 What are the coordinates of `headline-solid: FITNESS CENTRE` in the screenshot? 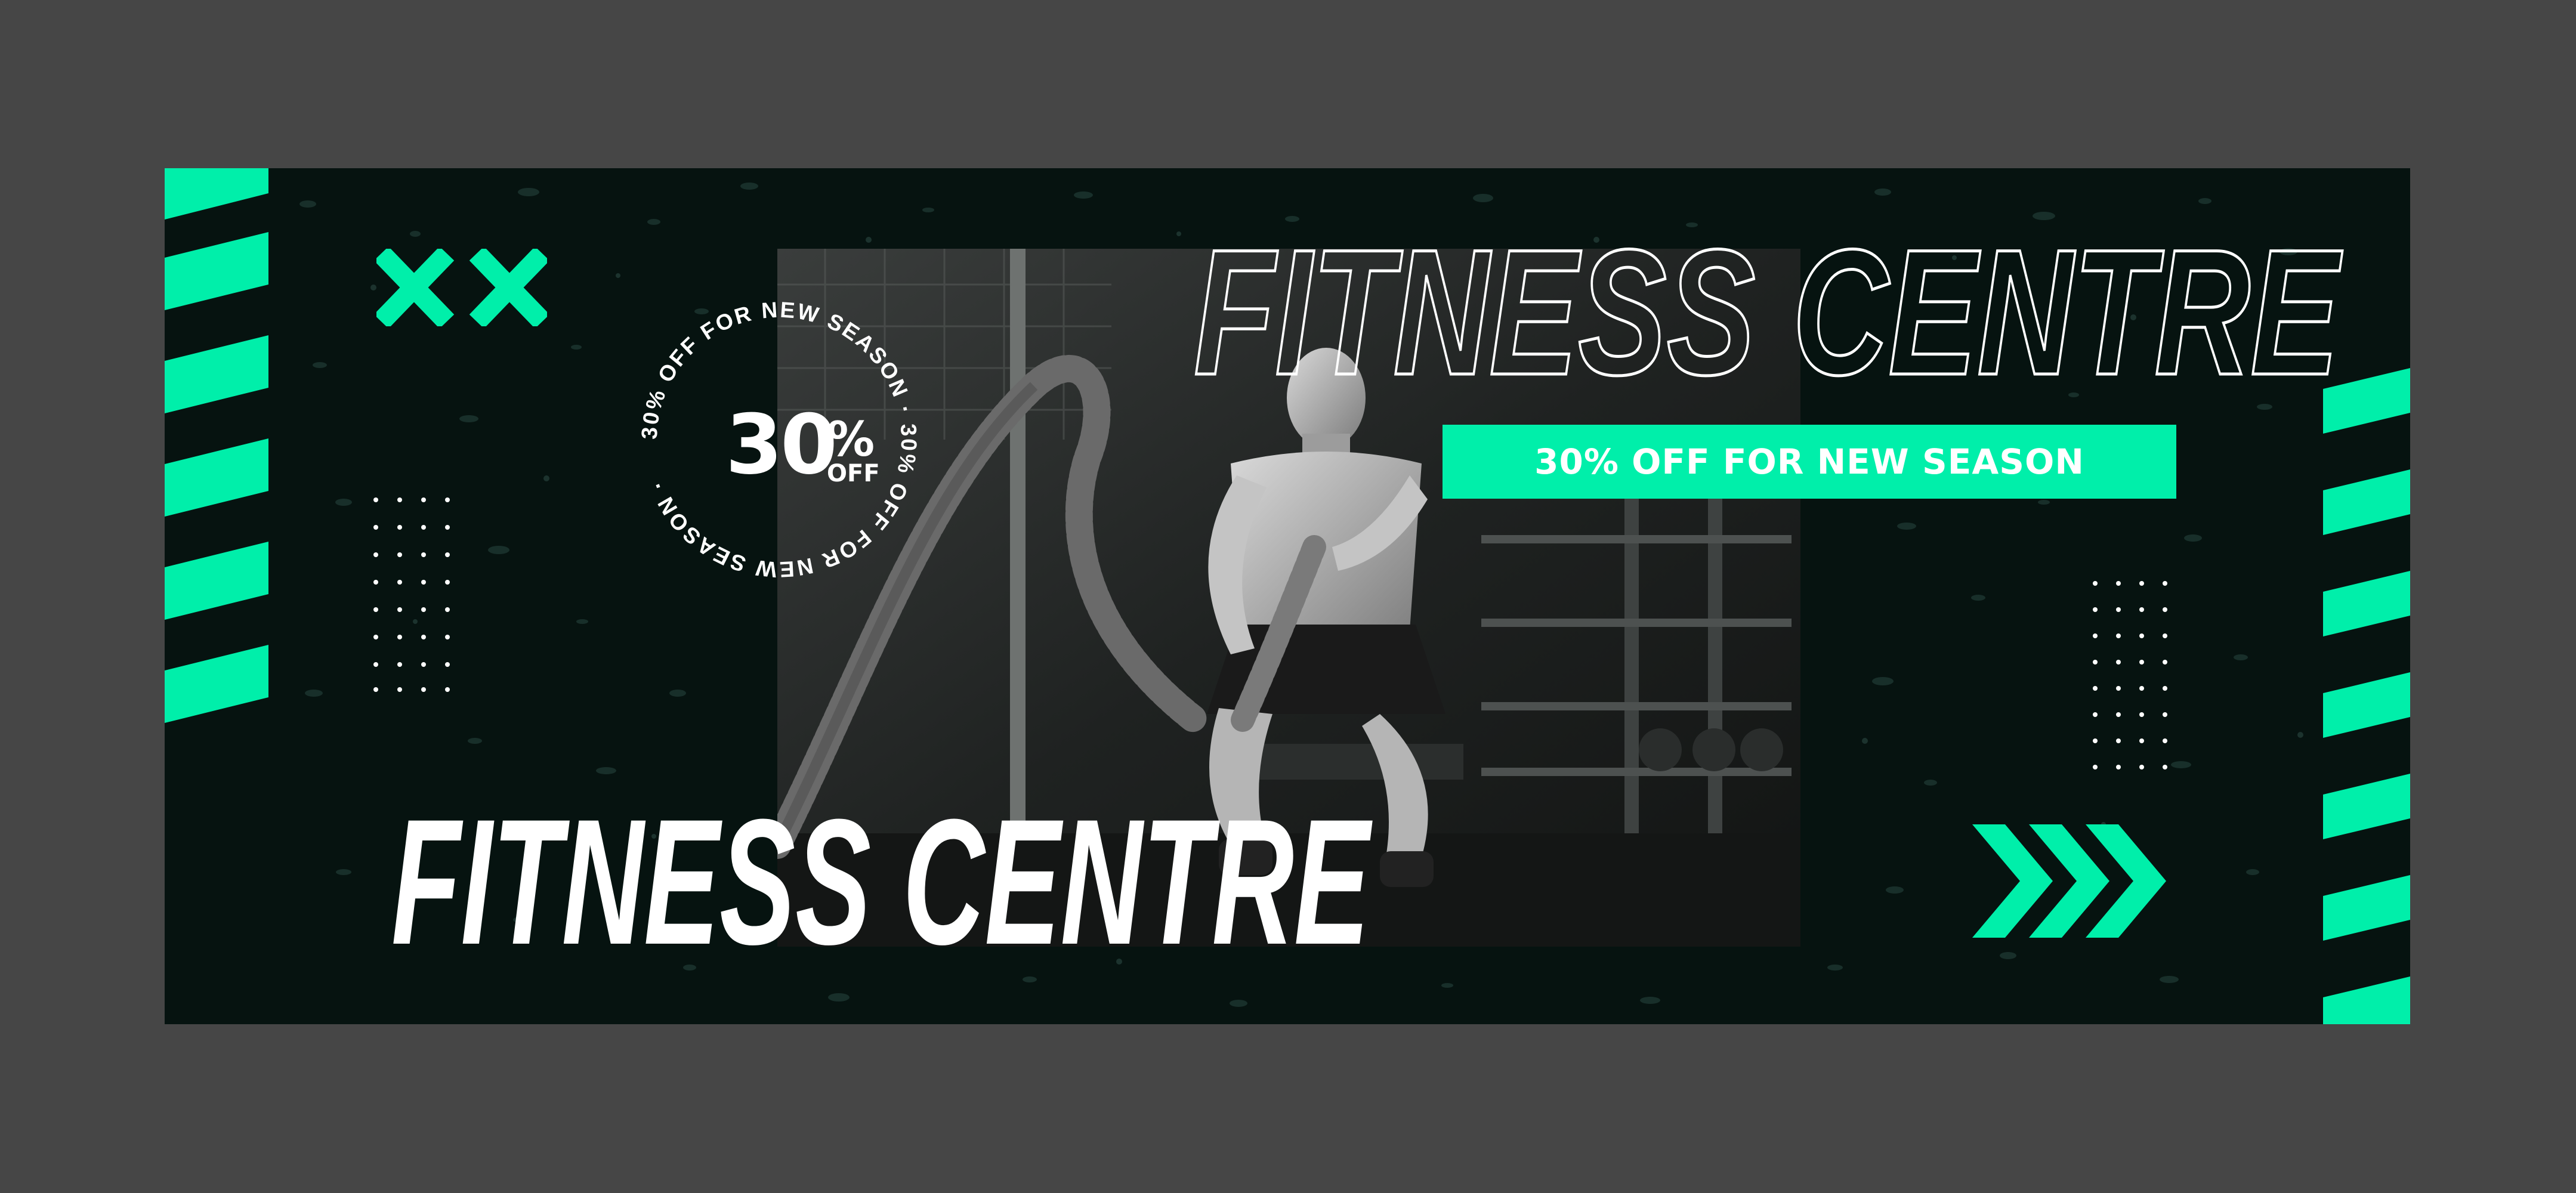 It's located at (883, 884).